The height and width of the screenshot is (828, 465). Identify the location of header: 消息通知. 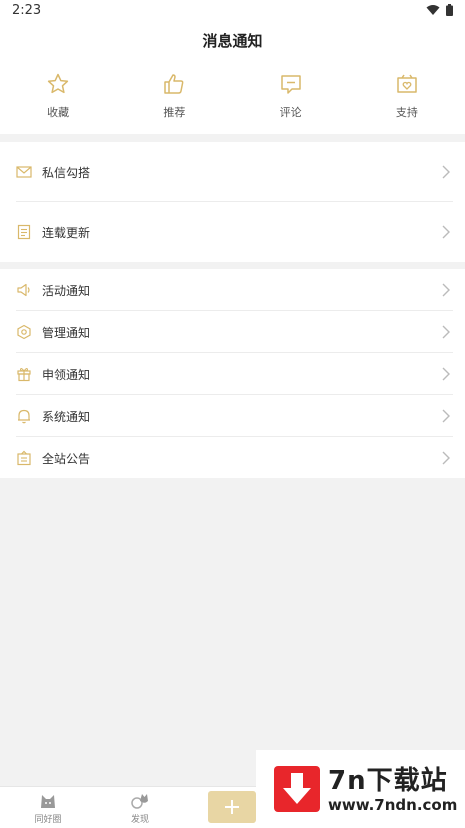
(232, 41).